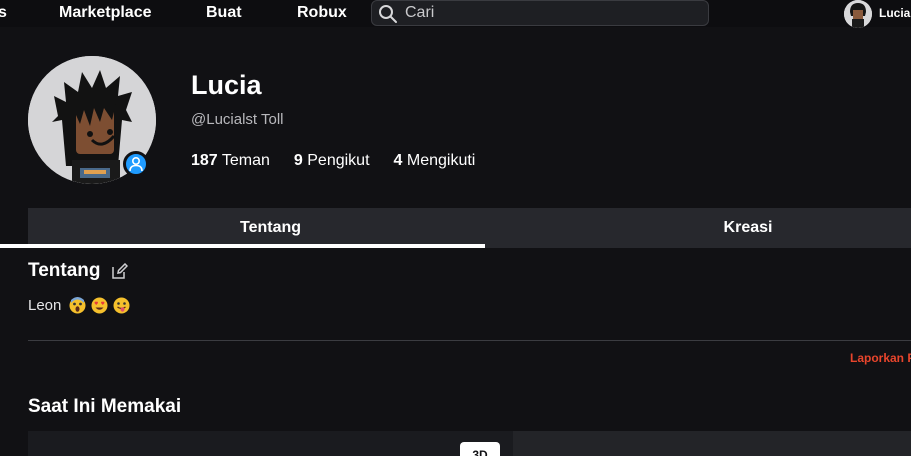  I want to click on screaming-emoji, so click(77, 305).